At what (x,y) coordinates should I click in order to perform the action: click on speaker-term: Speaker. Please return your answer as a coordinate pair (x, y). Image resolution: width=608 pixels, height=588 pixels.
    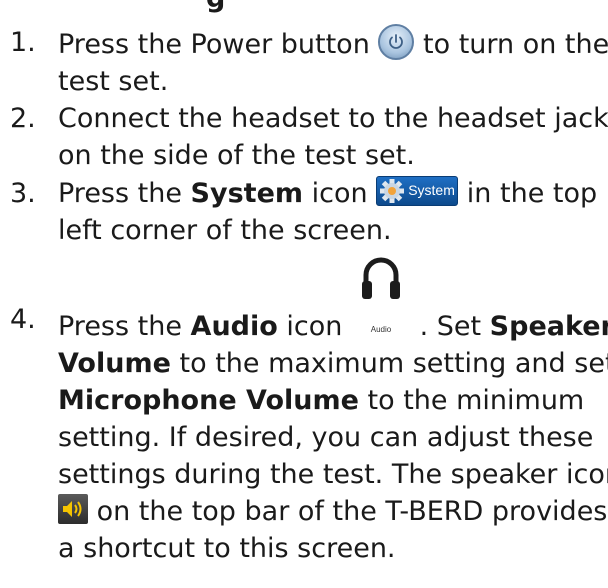
    Looking at the image, I should click on (548, 326).